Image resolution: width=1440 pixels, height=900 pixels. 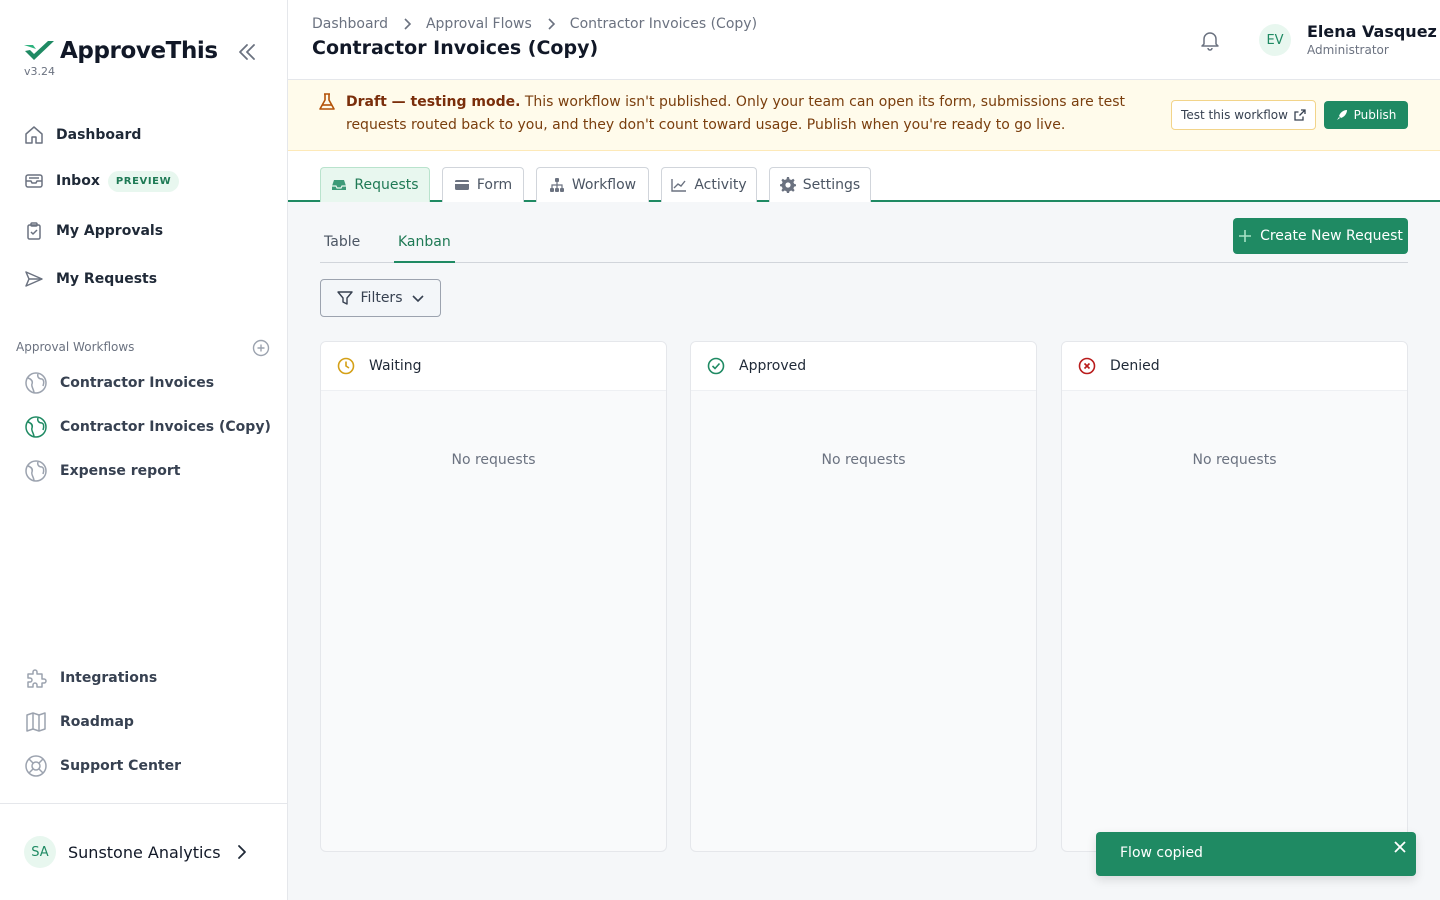 I want to click on tab-requests: Requests, so click(x=375, y=184).